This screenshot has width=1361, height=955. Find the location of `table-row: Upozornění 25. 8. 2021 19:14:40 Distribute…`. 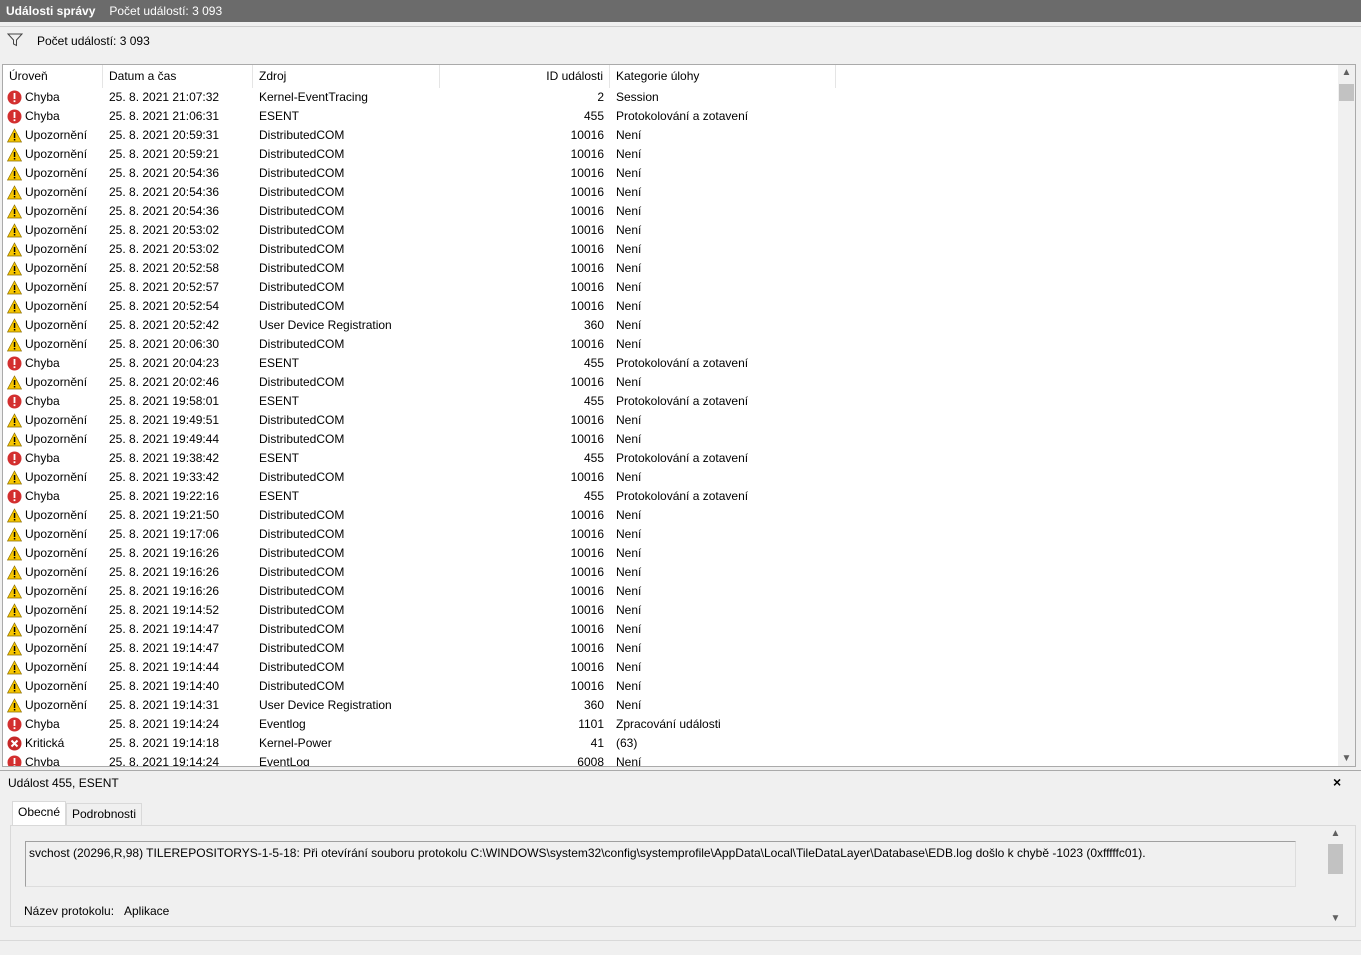

table-row: Upozornění 25. 8. 2021 19:14:40 Distribute… is located at coordinates (670, 686).